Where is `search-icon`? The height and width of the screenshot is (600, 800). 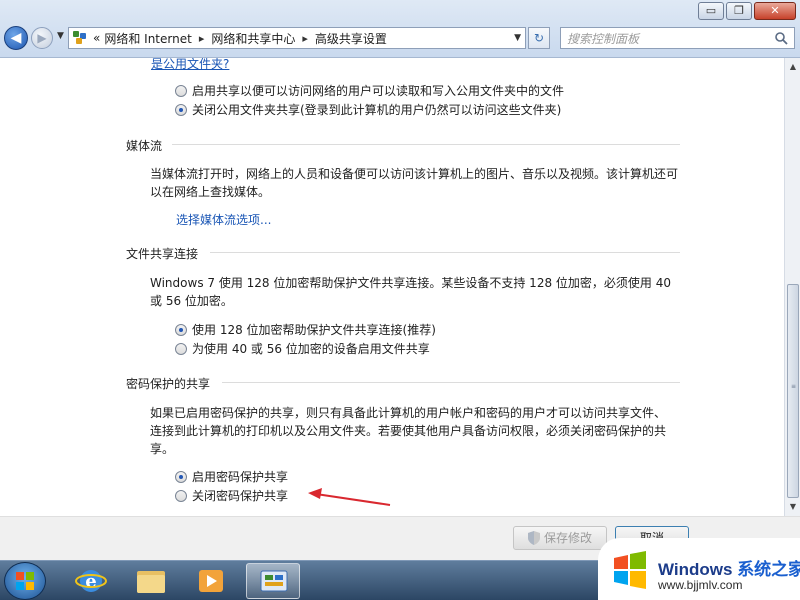 search-icon is located at coordinates (781, 38).